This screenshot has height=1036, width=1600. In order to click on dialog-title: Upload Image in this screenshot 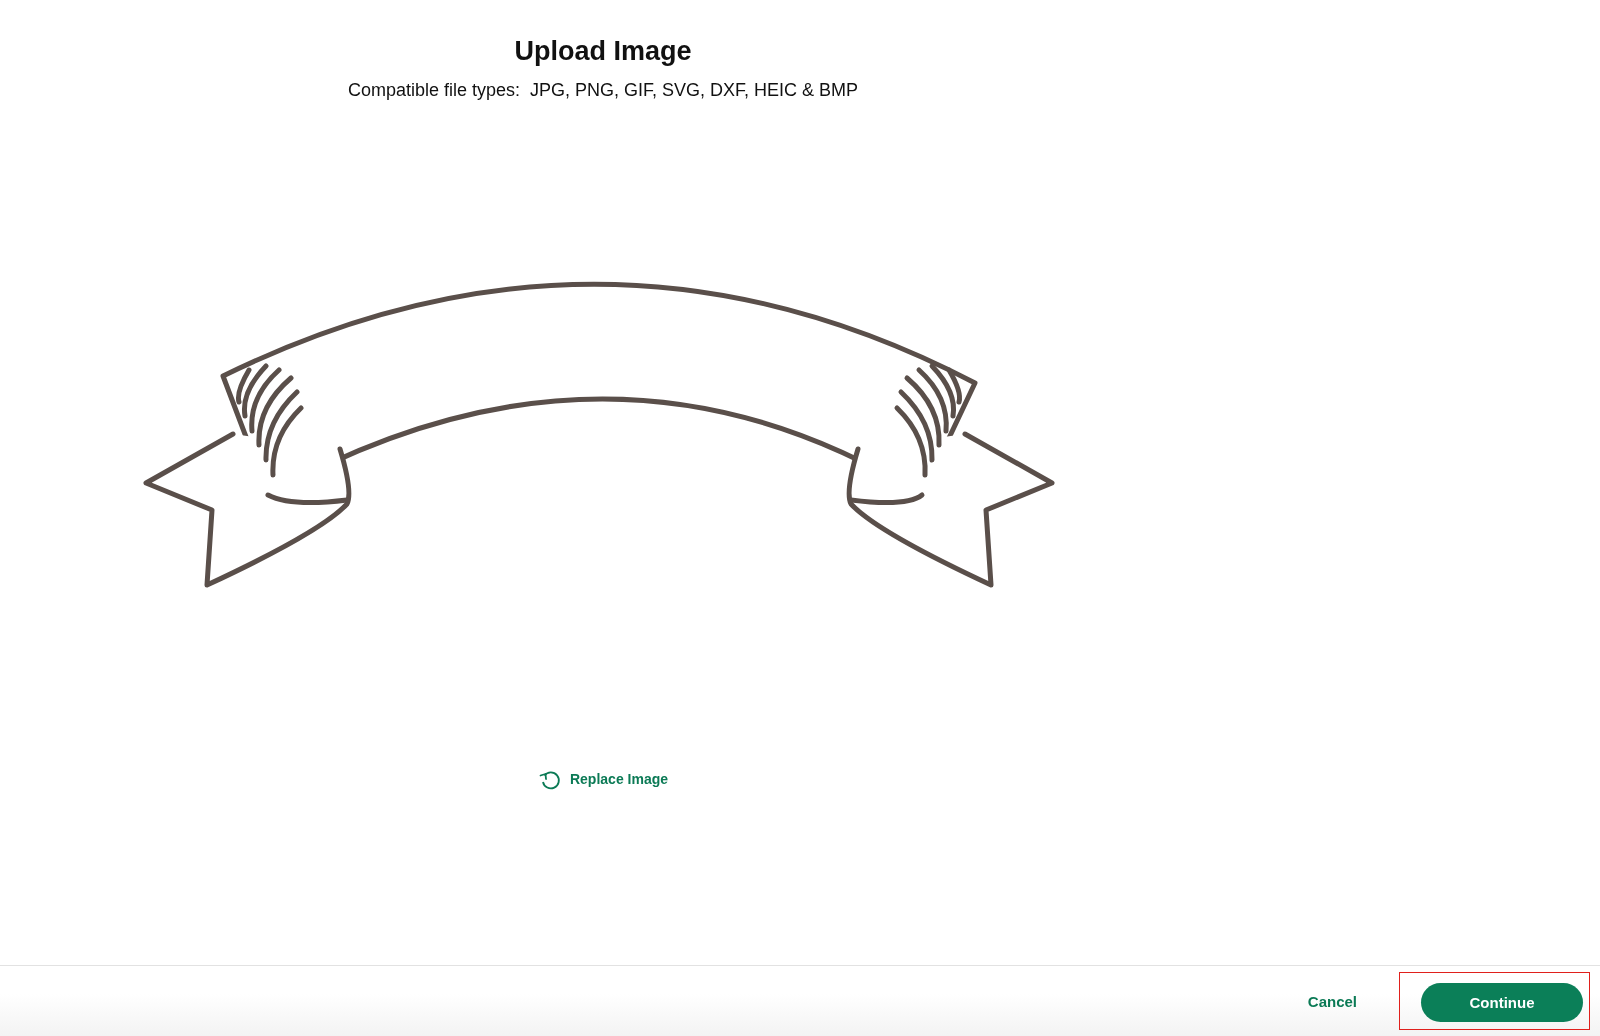, I will do `click(603, 51)`.